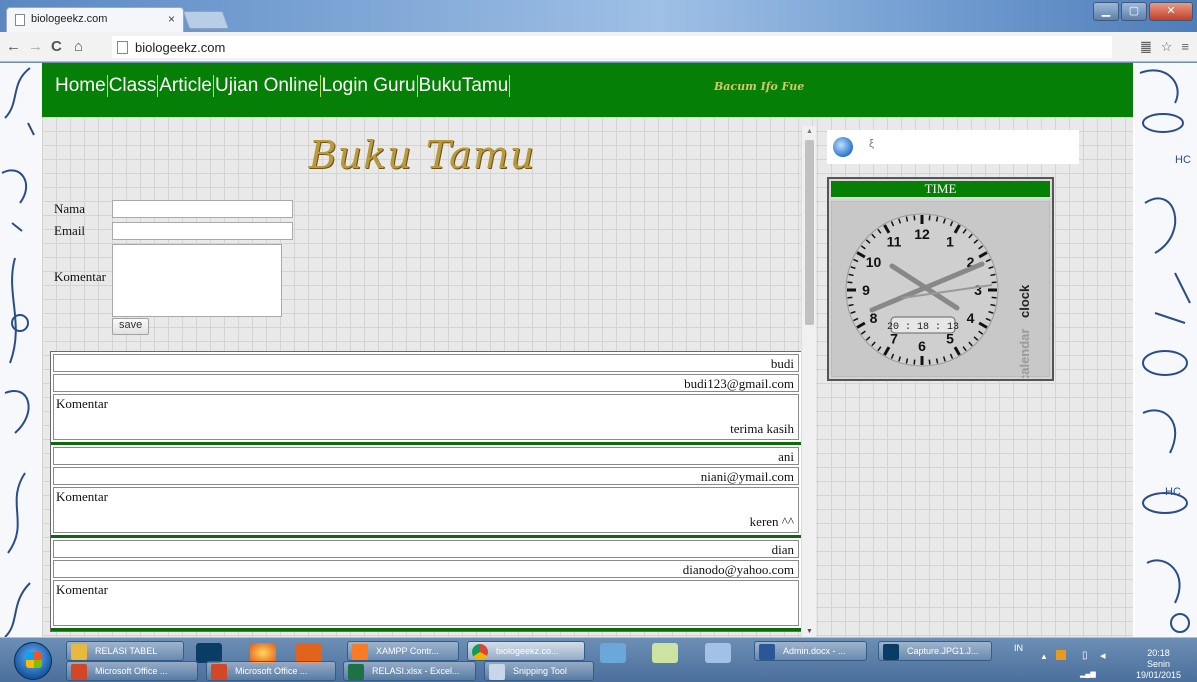 The height and width of the screenshot is (682, 1197). What do you see at coordinates (1158, 664) in the screenshot?
I see `clock-tray: 20:18 Senin 19/01/2015` at bounding box center [1158, 664].